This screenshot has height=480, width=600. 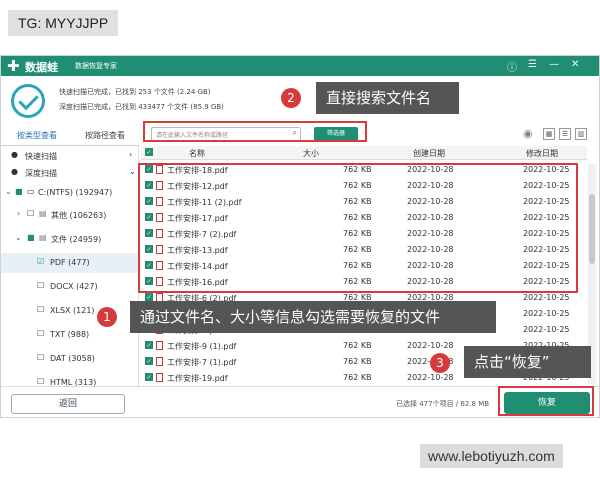 I want to click on selection-summary: 已选择 477个项目 / 62.8 MB, so click(x=443, y=404).